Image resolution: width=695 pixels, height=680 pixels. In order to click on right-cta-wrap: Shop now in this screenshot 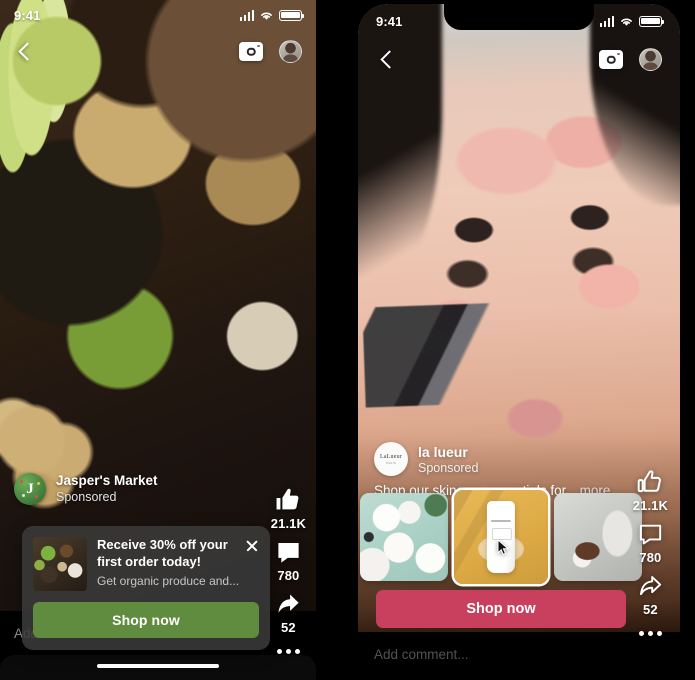, I will do `click(501, 609)`.